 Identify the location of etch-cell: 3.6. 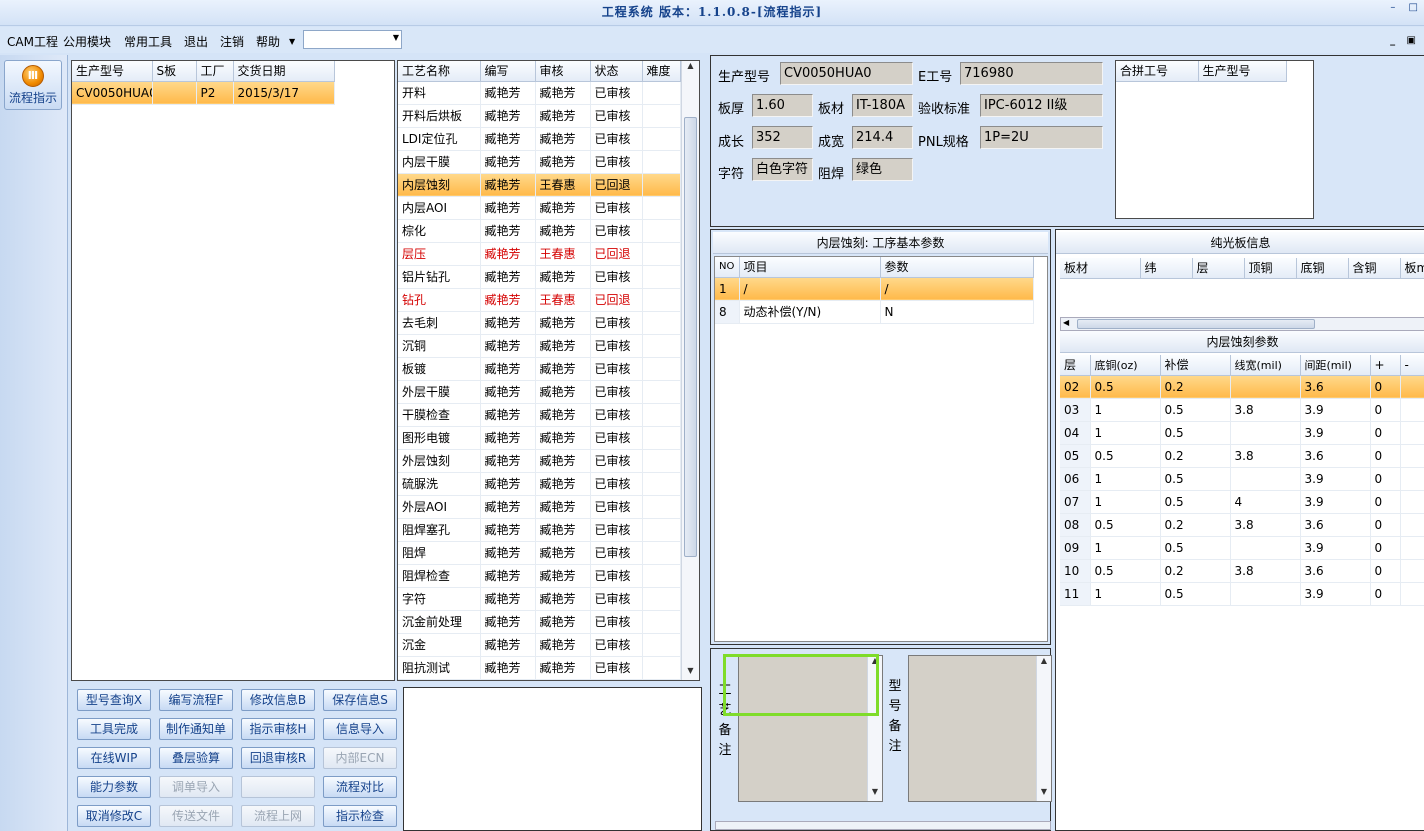
(1335, 525).